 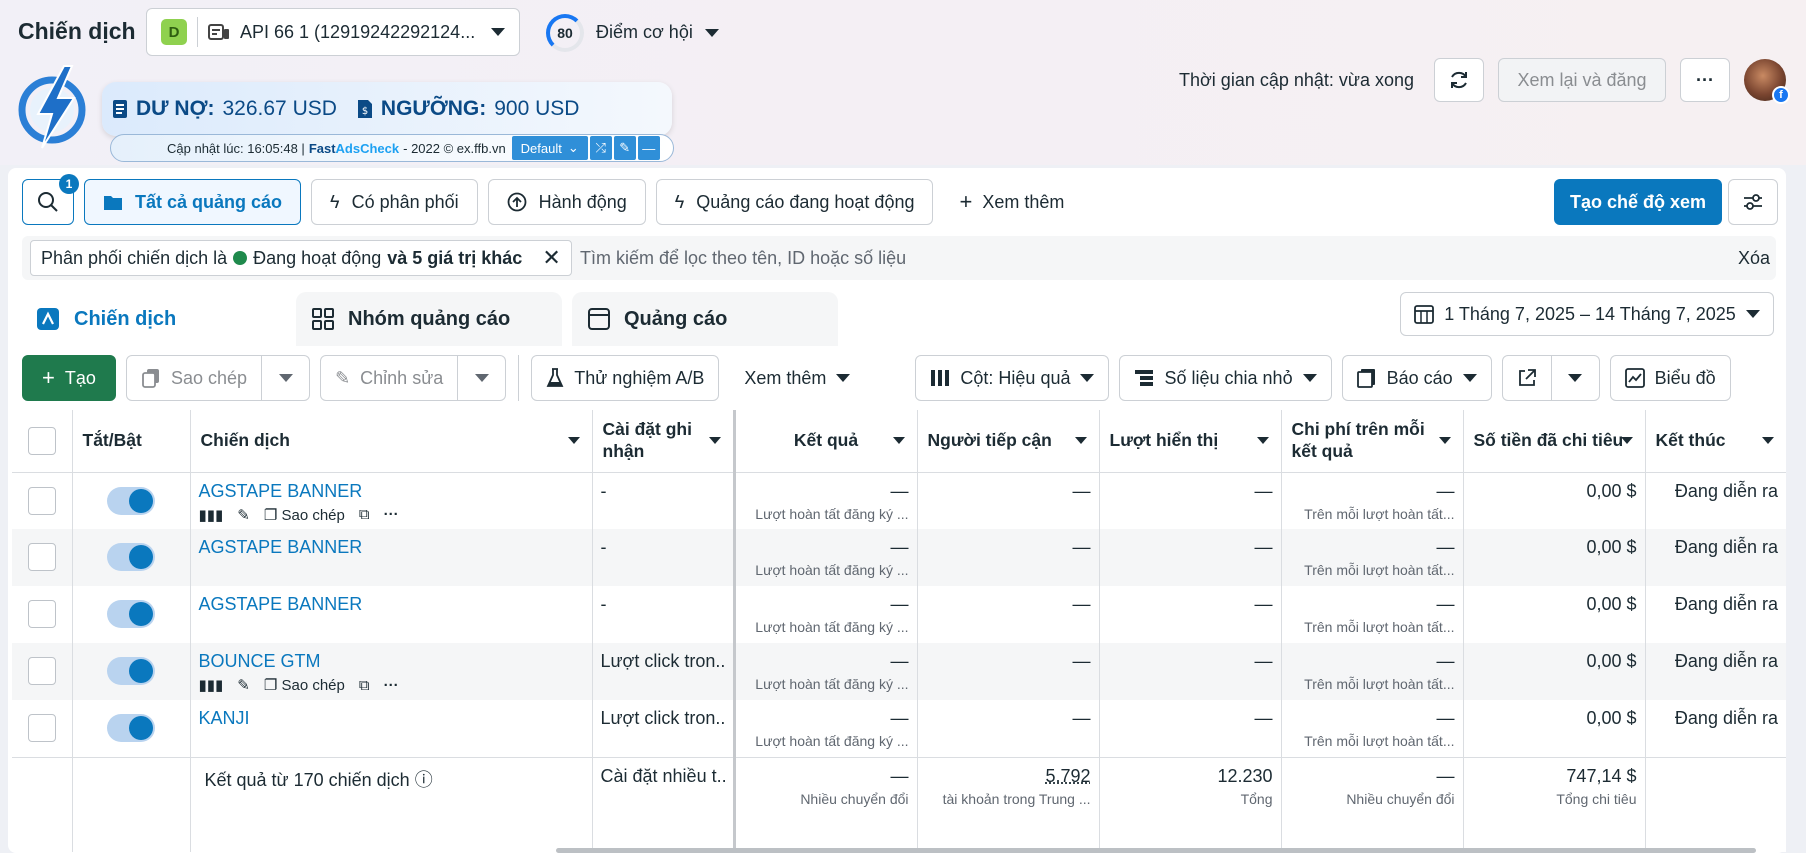 I want to click on ends-cell: Đang diễn ra, so click(x=1715, y=557).